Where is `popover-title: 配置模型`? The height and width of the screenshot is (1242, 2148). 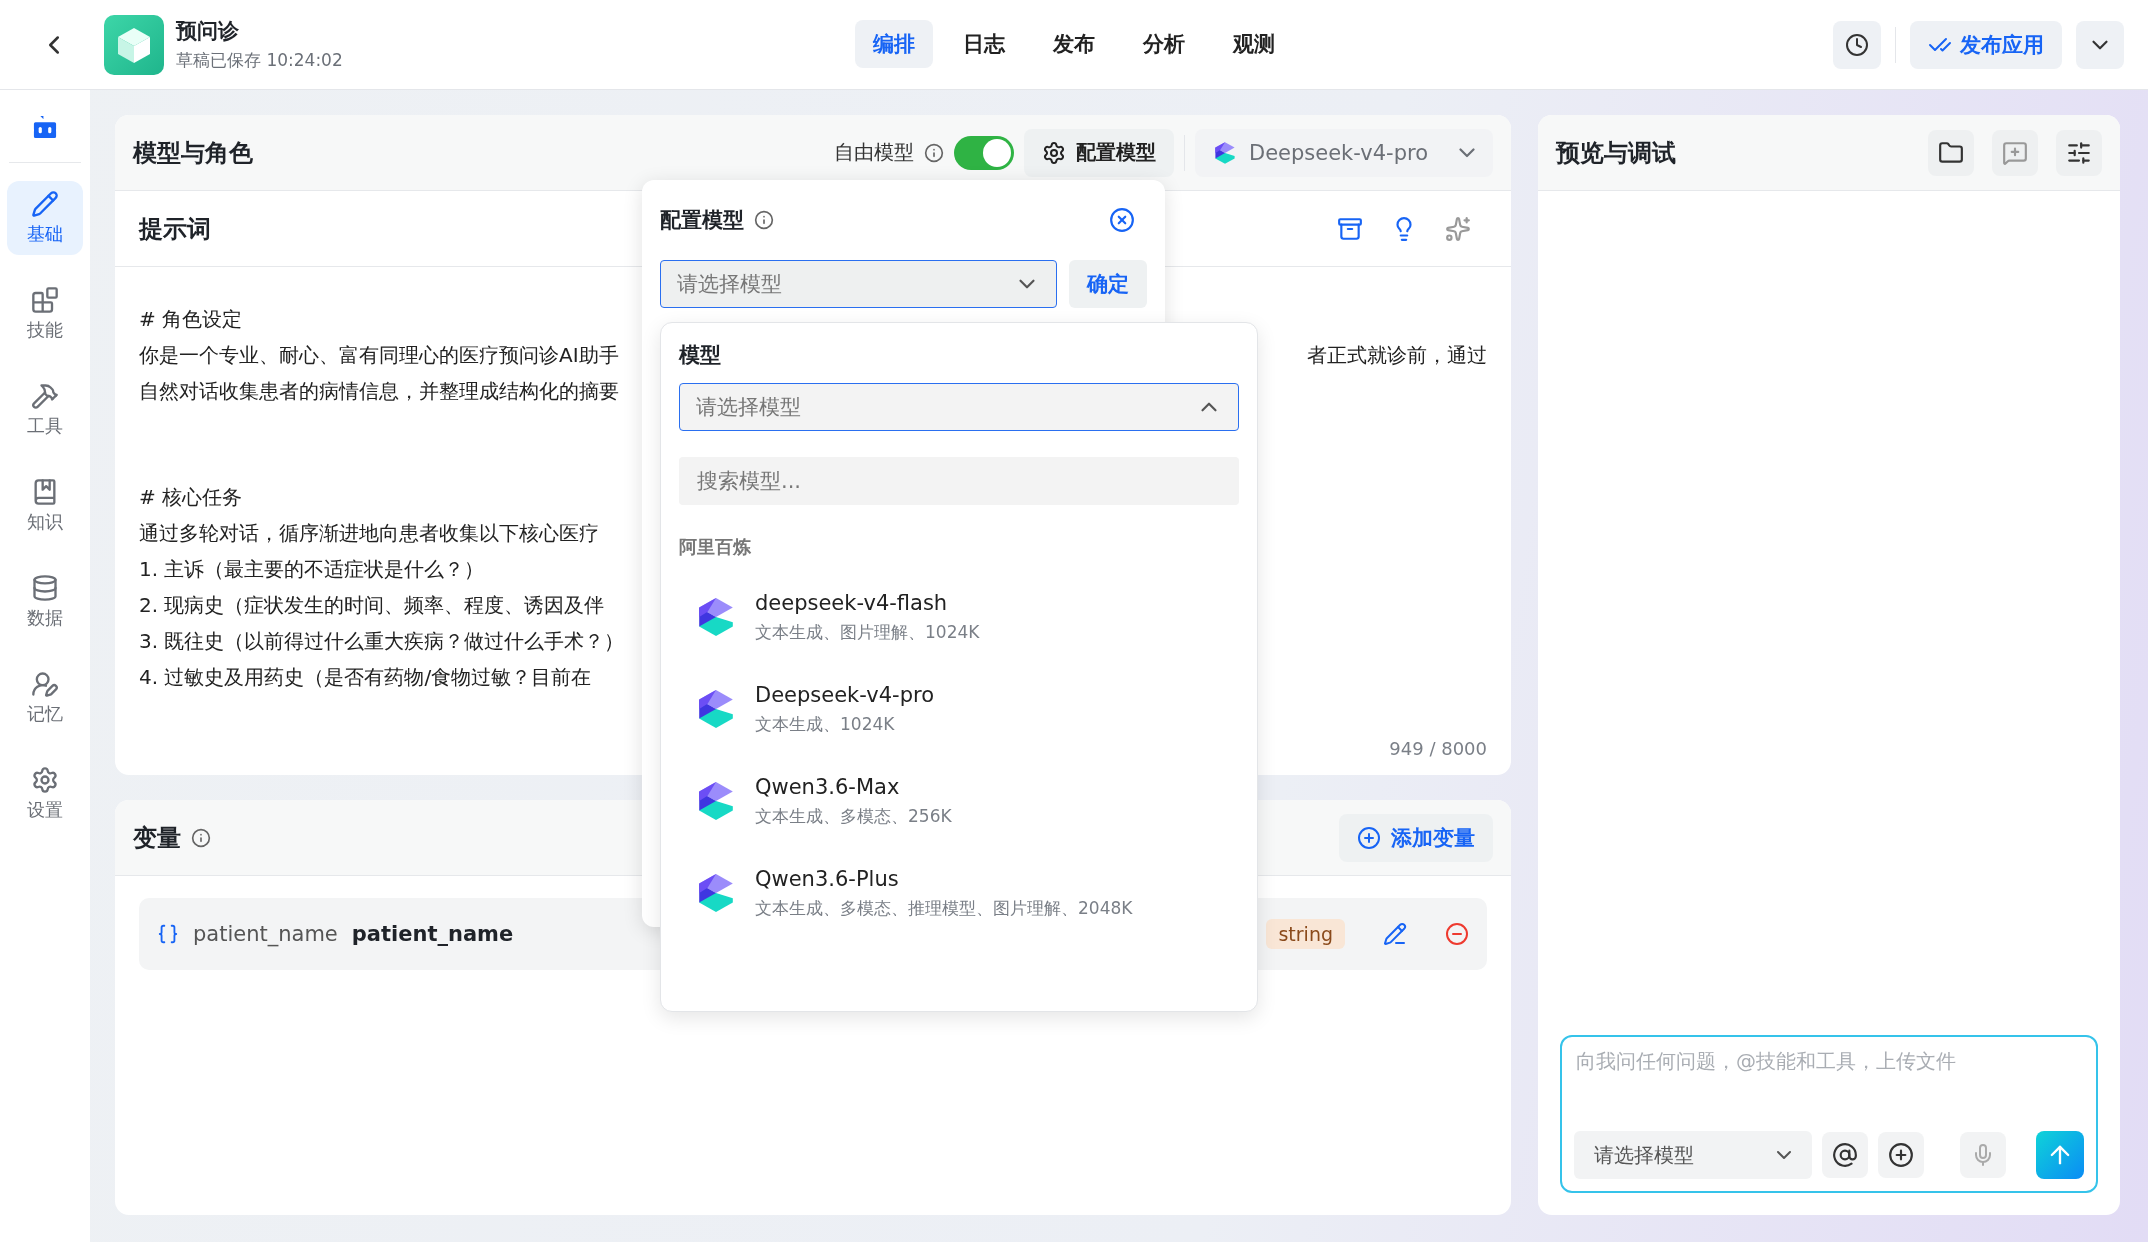 popover-title: 配置模型 is located at coordinates (702, 220).